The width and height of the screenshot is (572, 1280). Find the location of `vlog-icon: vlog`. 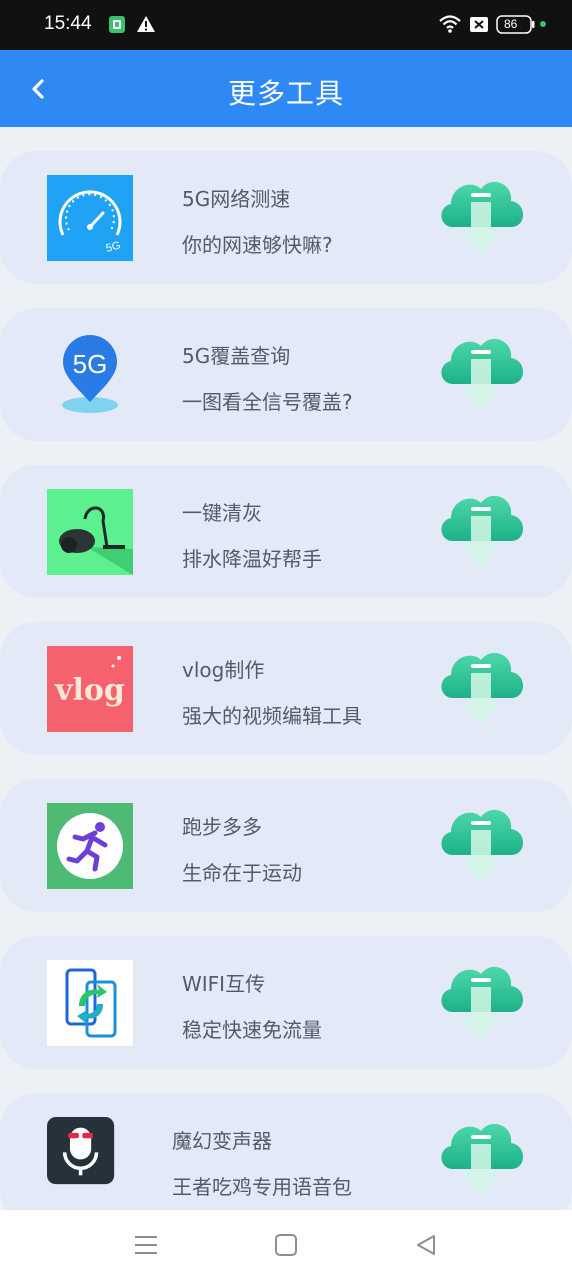

vlog-icon: vlog is located at coordinates (90, 689).